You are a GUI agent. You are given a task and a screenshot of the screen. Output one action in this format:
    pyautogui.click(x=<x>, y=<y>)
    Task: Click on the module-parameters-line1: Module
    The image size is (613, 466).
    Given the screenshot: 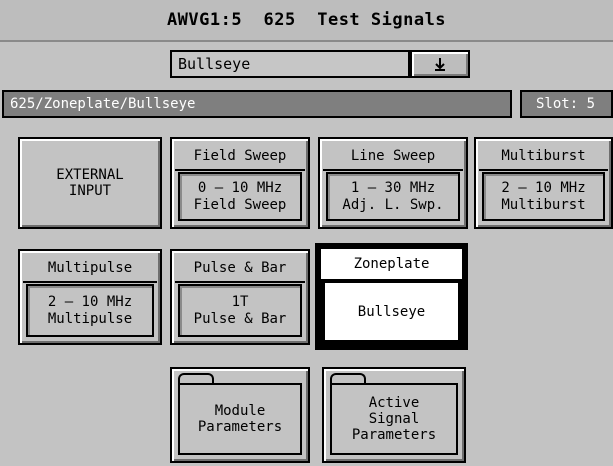 What is the action you would take?
    pyautogui.click(x=240, y=410)
    